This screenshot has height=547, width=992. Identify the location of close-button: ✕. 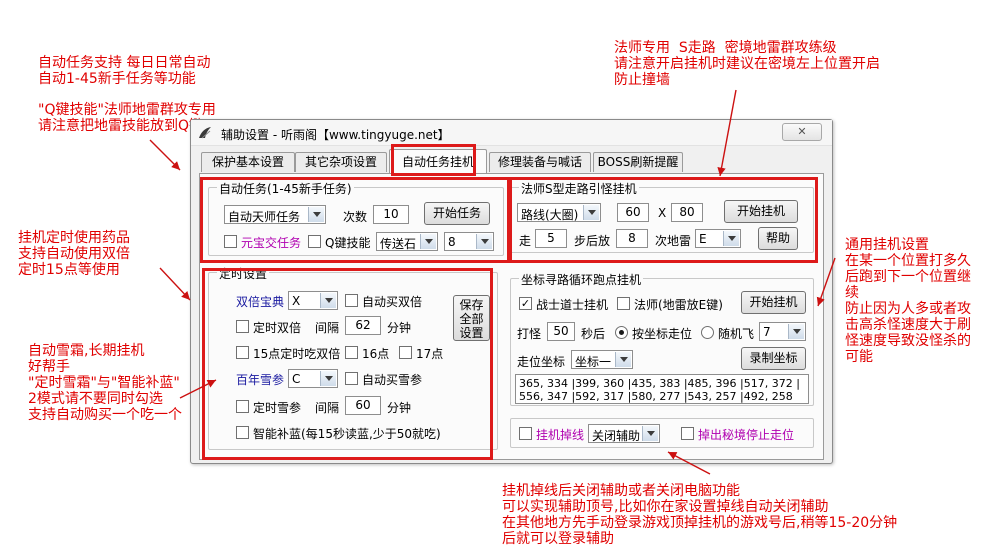
(802, 132).